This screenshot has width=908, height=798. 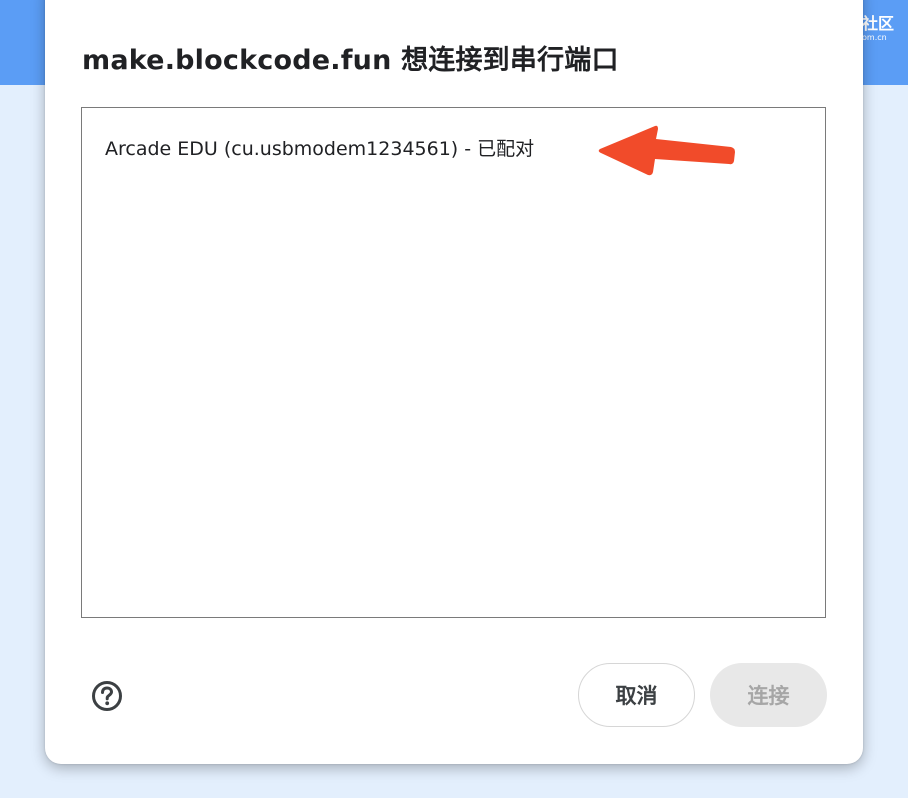 I want to click on help-circle-icon, so click(x=107, y=696).